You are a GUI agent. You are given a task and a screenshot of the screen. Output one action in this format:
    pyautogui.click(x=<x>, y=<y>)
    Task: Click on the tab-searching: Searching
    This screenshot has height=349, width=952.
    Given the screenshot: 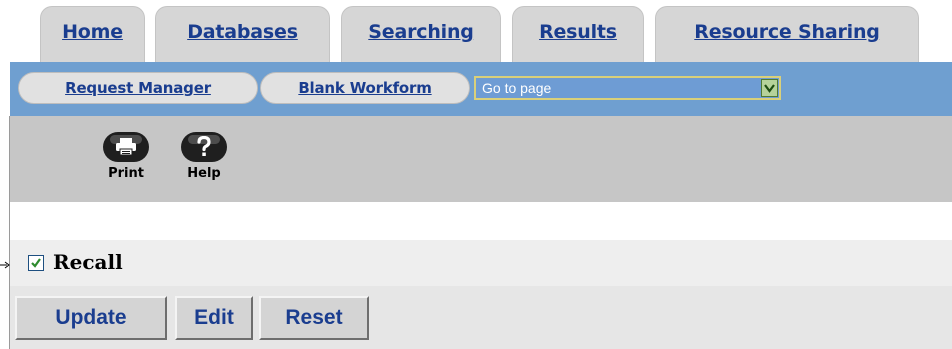 What is the action you would take?
    pyautogui.click(x=421, y=35)
    